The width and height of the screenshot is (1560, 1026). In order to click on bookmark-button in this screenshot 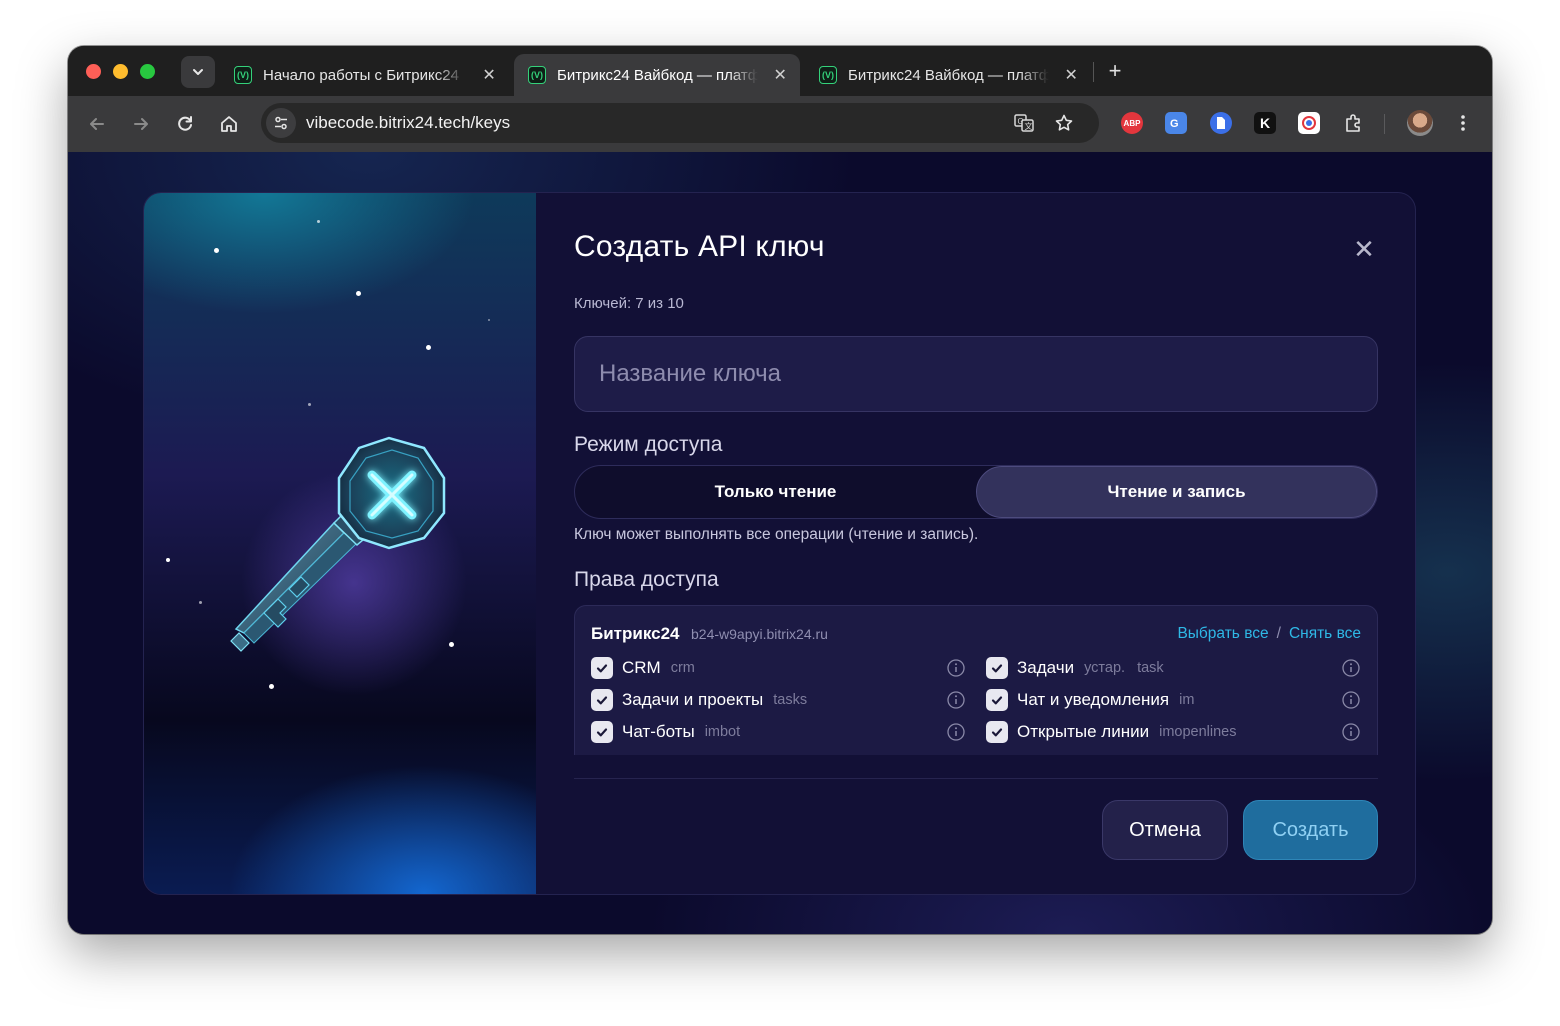, I will do `click(1064, 123)`.